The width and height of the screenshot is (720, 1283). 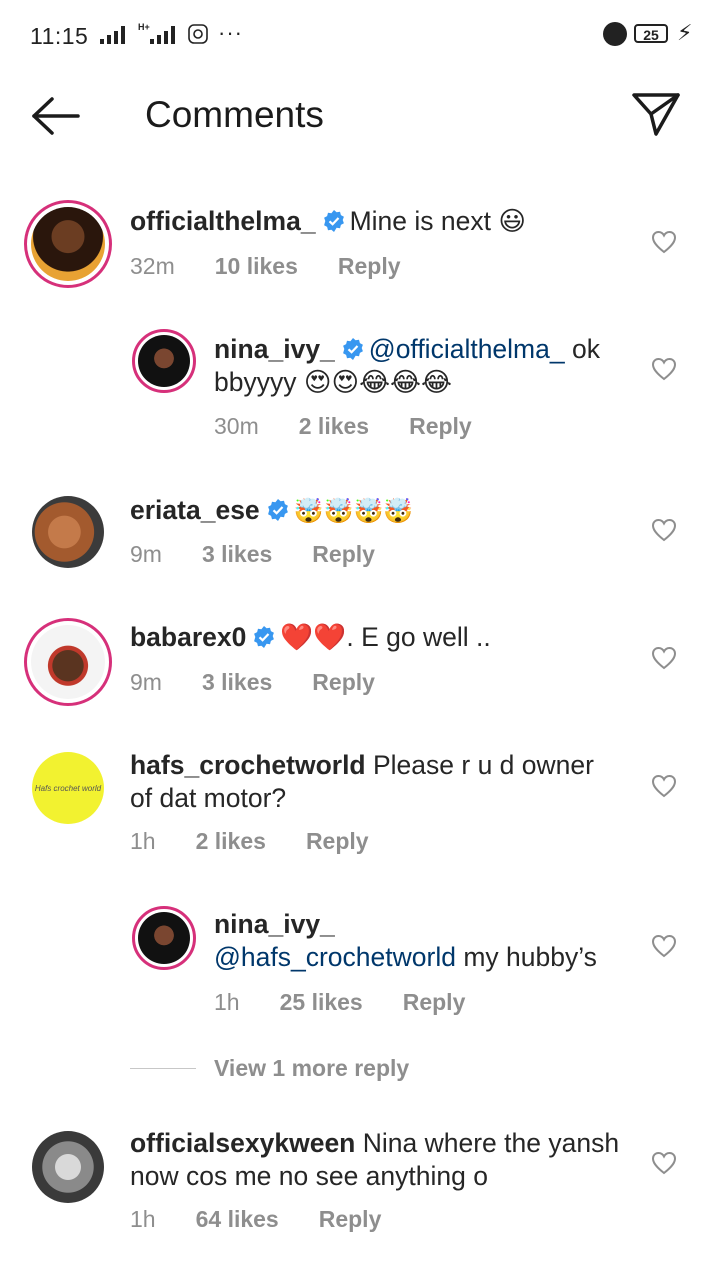 I want to click on comment-text: babarex0 ❤️❤️. E go well .., so click(x=310, y=637).